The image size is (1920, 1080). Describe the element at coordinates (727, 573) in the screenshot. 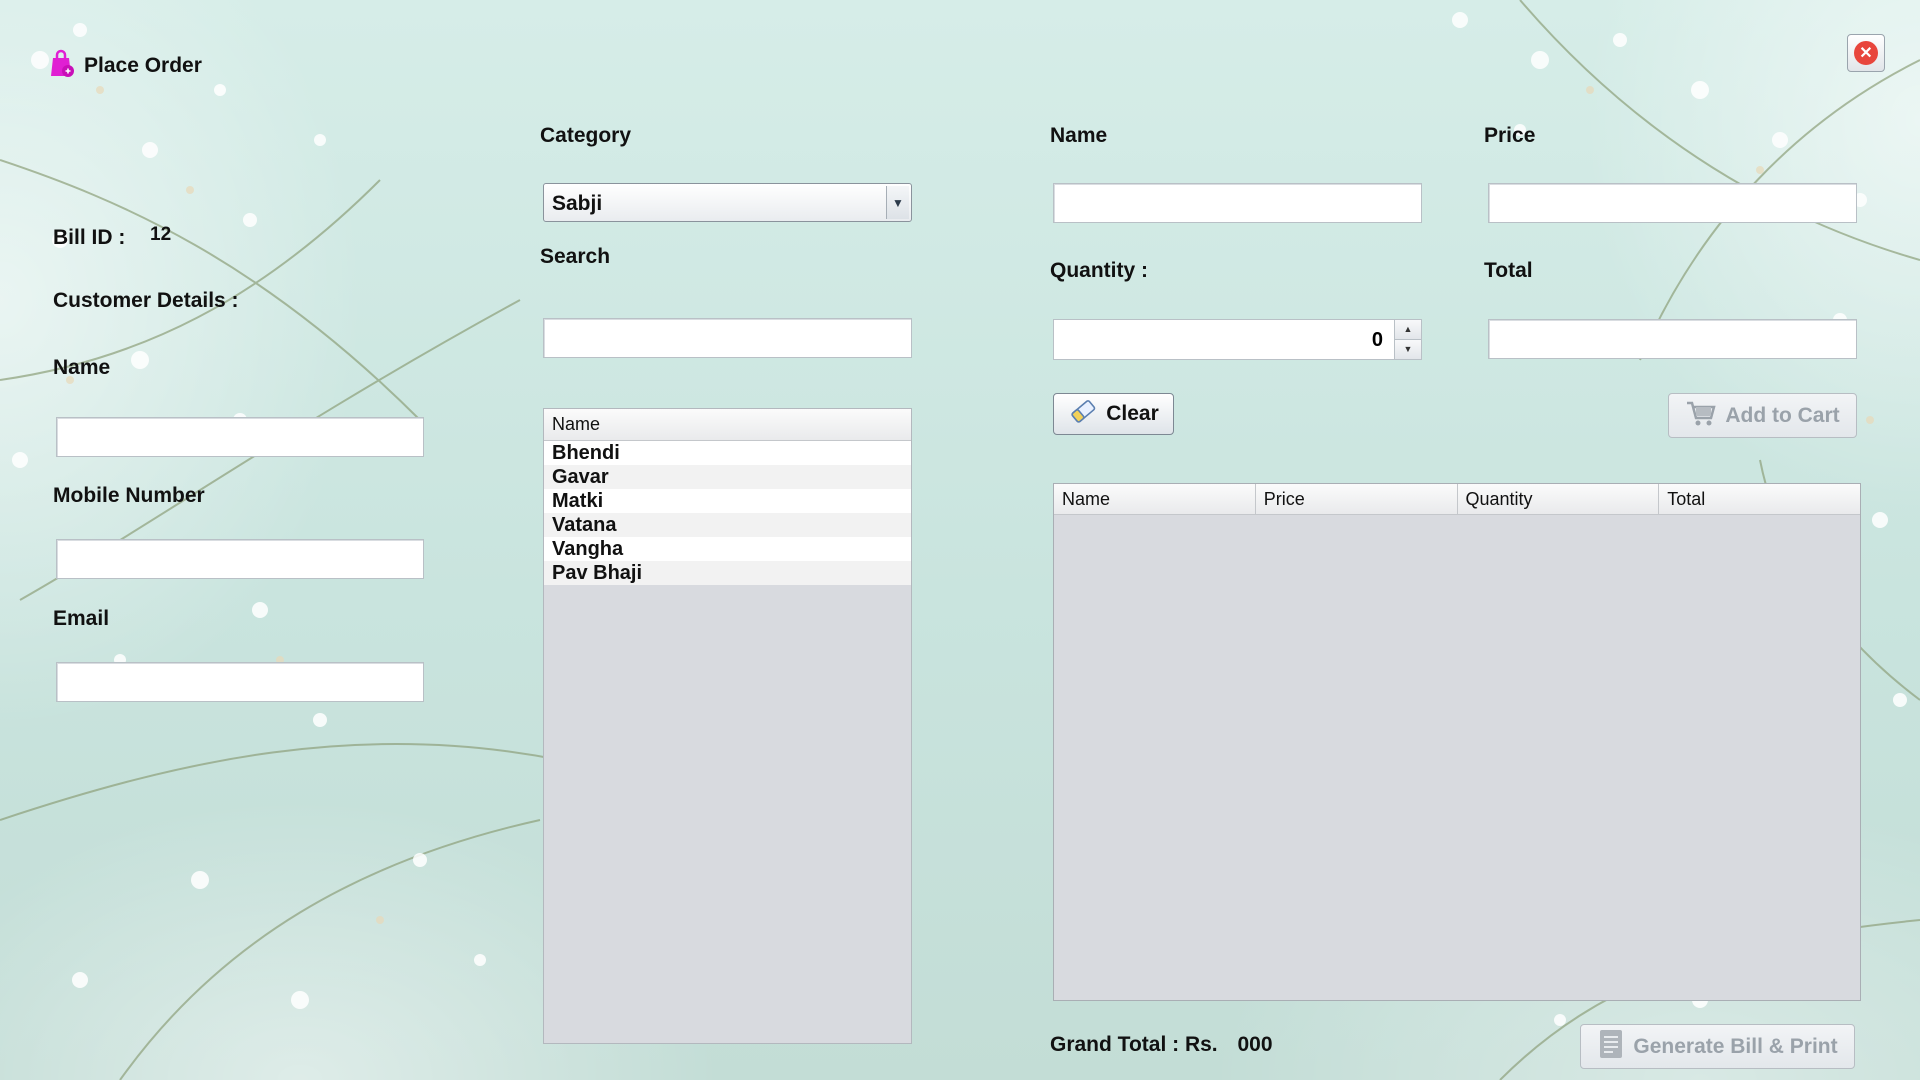

I see `list-item: Pav Bhaji` at that location.